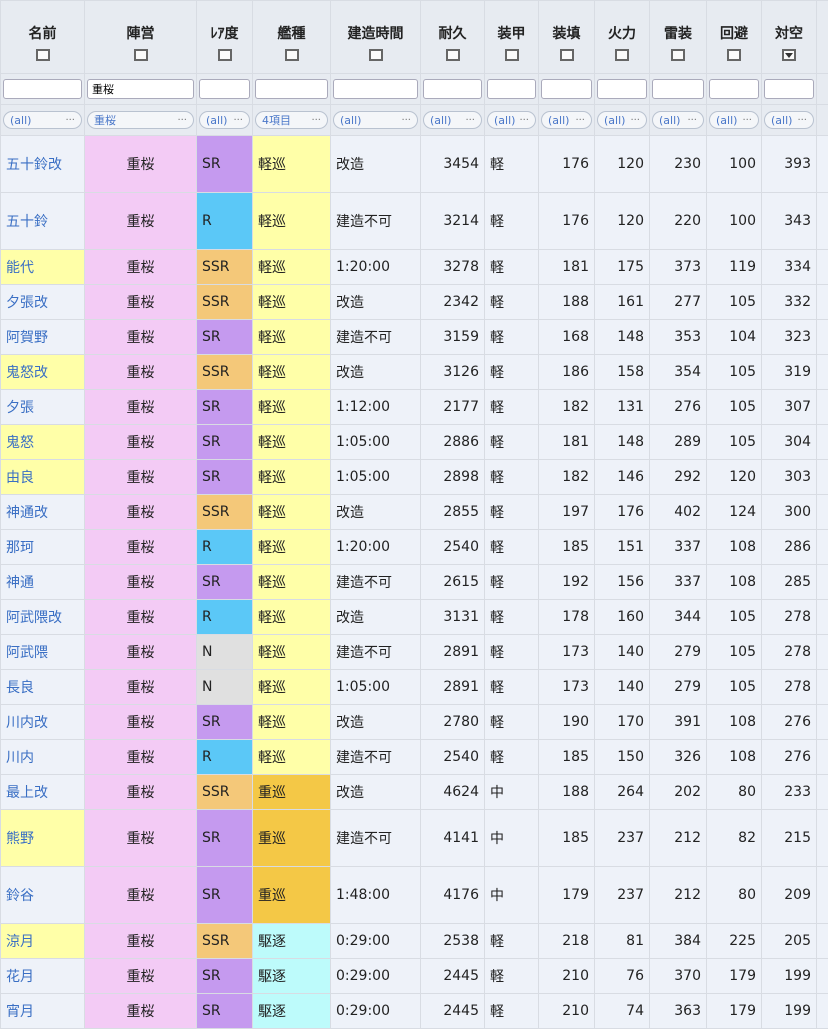  Describe the element at coordinates (42, 442) in the screenshot. I see `ship-name-cell: 鬼怒` at that location.